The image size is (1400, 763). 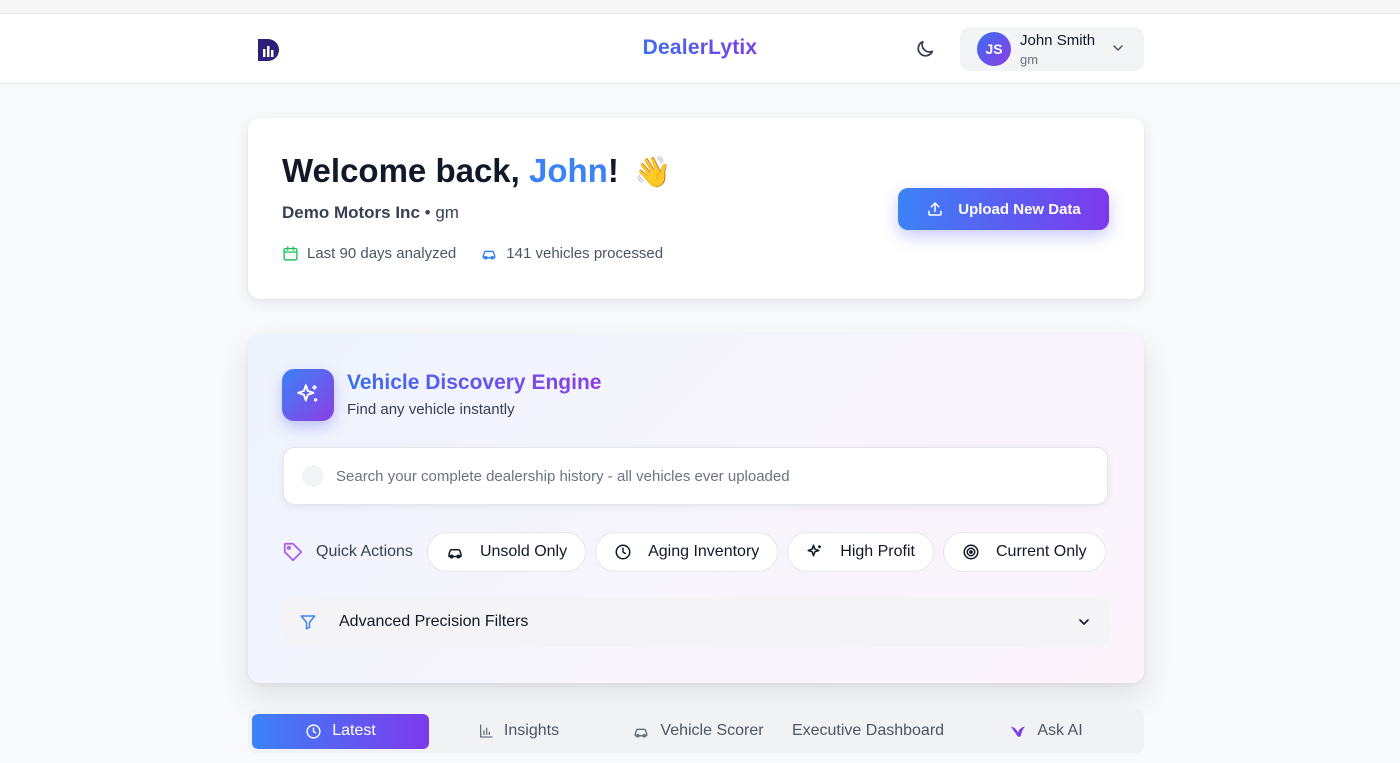 What do you see at coordinates (351, 212) in the screenshot?
I see `company-name: Demo Motors Inc` at bounding box center [351, 212].